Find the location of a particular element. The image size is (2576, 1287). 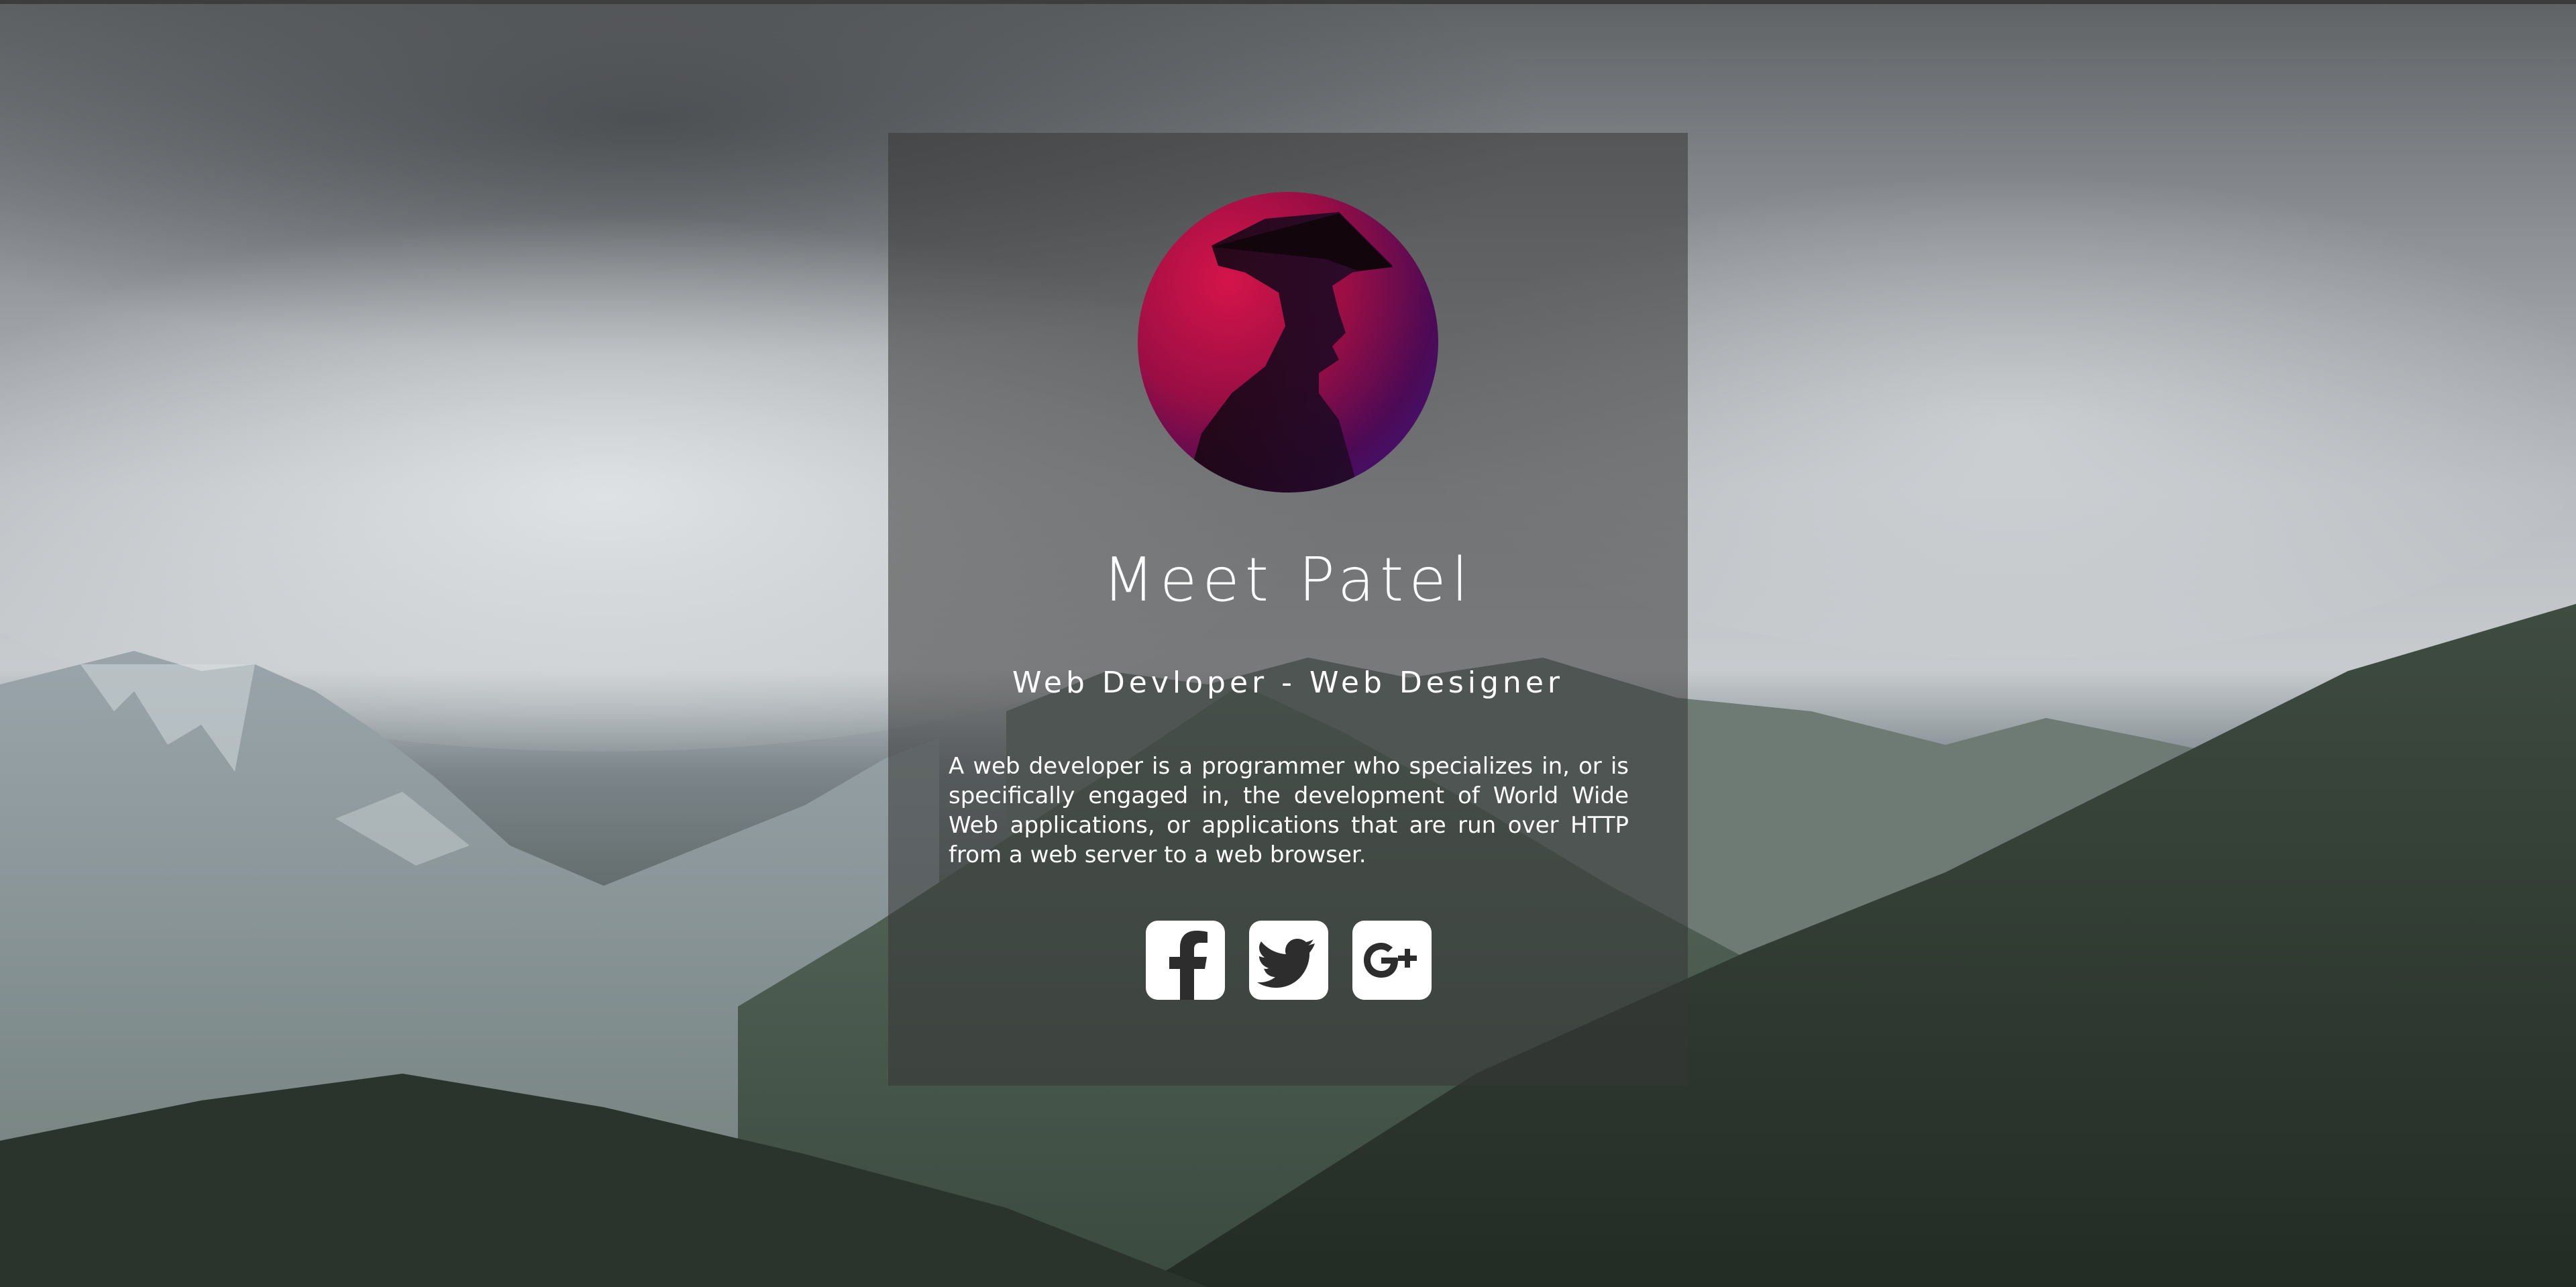

social-links is located at coordinates (1289, 961).